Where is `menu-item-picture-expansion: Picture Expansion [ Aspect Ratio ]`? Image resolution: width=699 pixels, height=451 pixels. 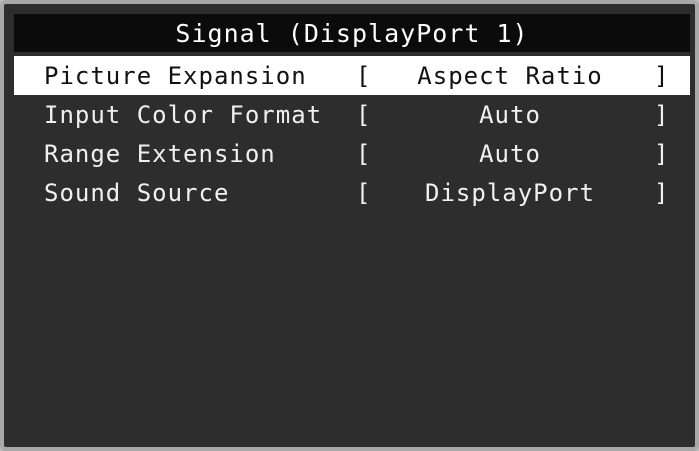 menu-item-picture-expansion: Picture Expansion [ Aspect Ratio ] is located at coordinates (352, 75).